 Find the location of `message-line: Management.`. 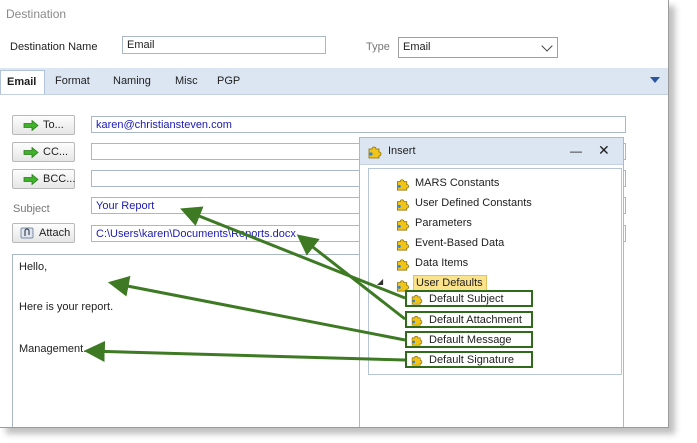

message-line: Management. is located at coordinates (53, 349).